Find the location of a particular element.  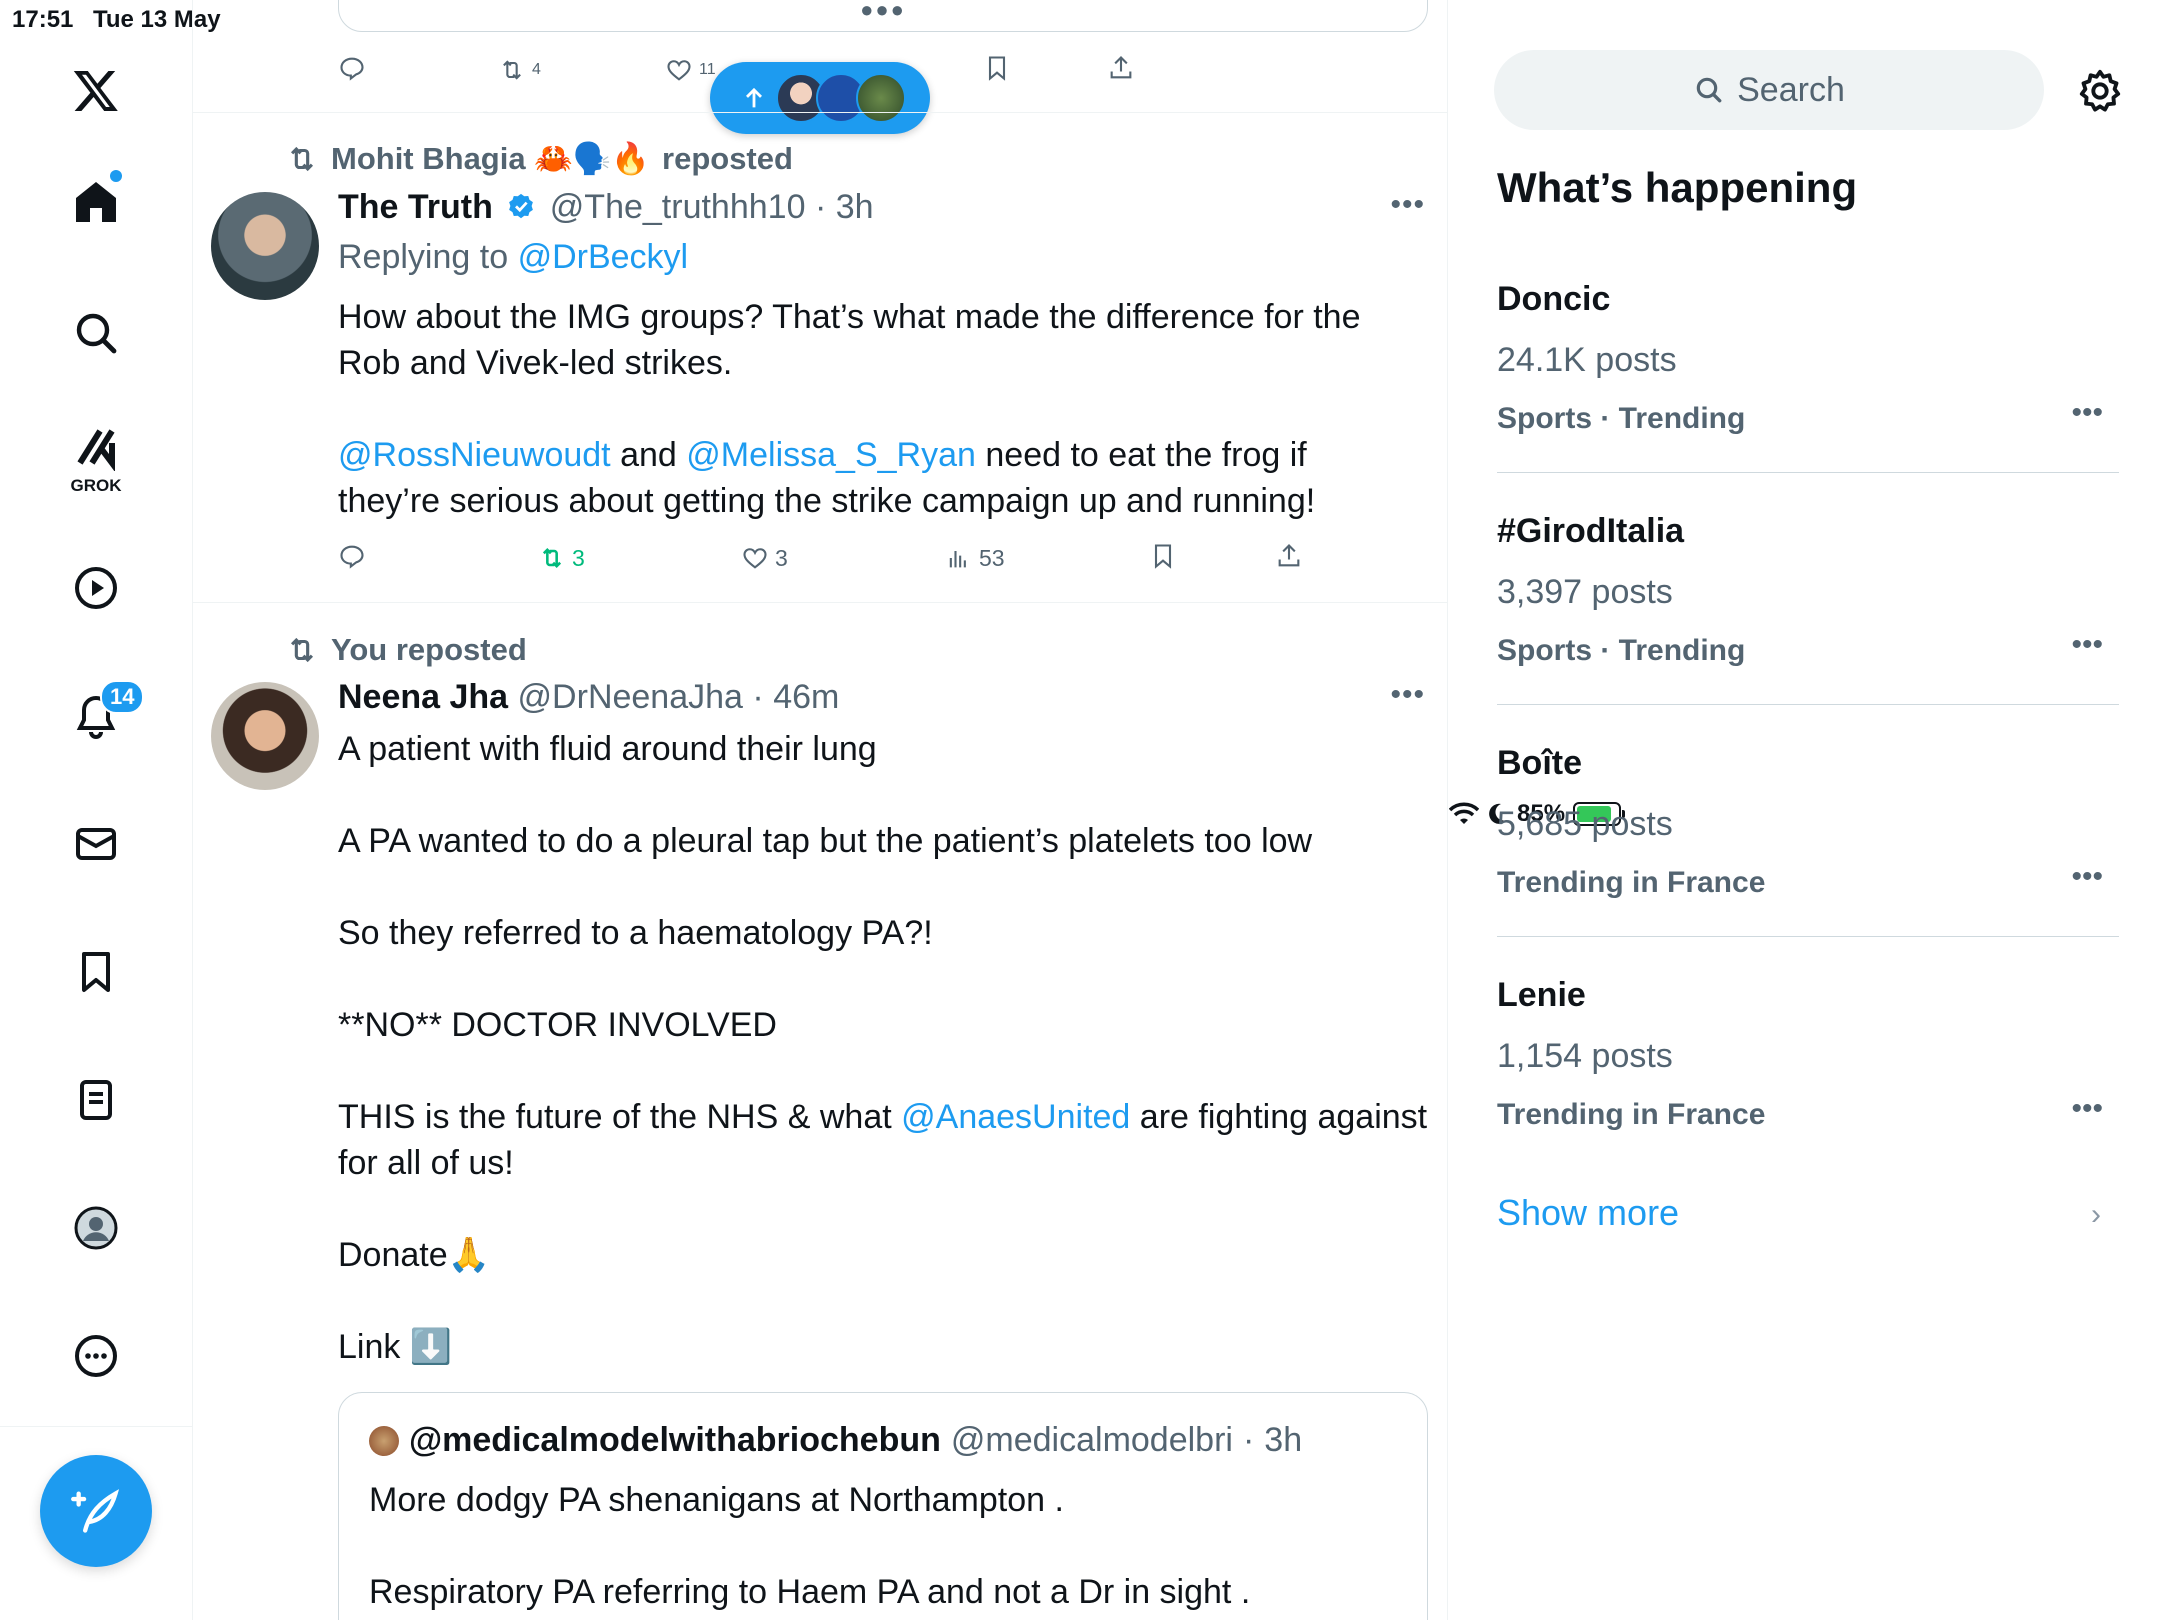

show-more-link: Show more is located at coordinates (1588, 1213).